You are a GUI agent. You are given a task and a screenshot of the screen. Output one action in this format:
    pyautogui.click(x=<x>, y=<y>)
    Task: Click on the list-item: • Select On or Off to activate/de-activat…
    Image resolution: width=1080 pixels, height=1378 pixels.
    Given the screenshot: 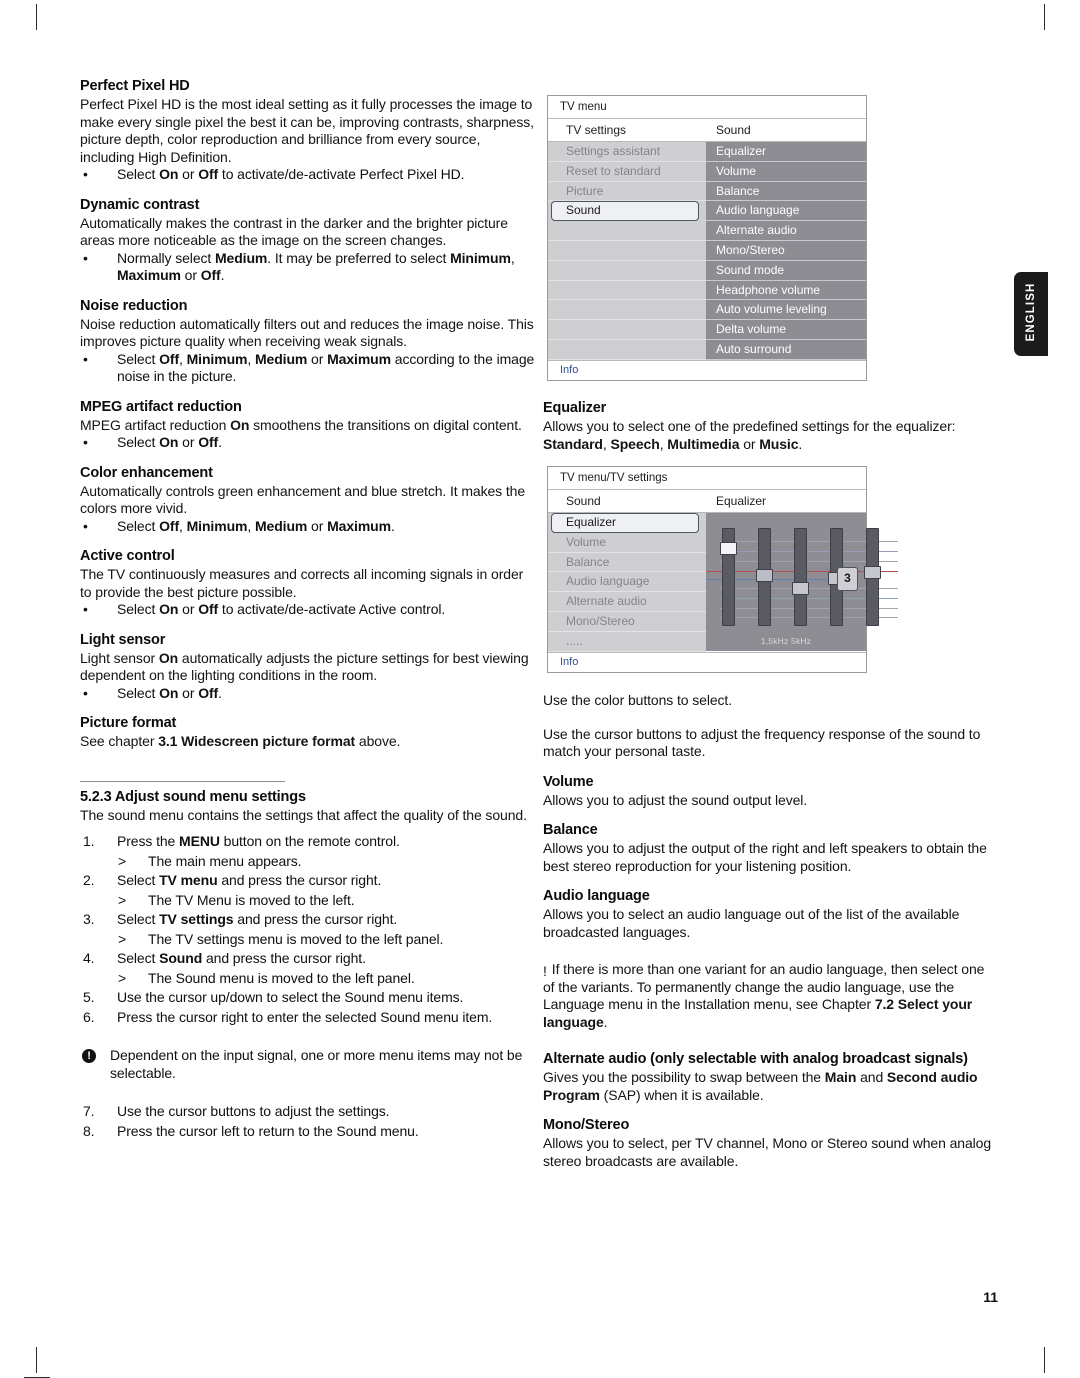 What is the action you would take?
    pyautogui.click(x=264, y=609)
    